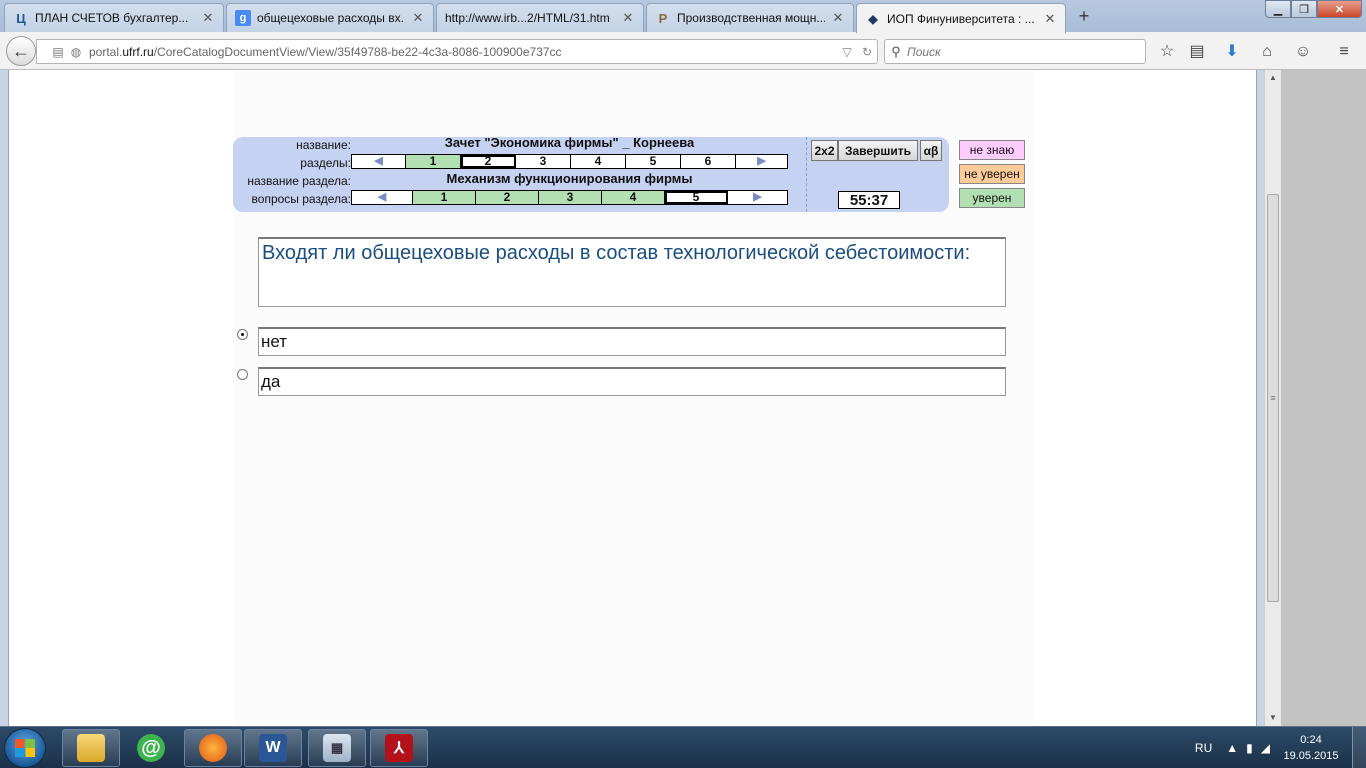 This screenshot has width=1366, height=768. I want to click on taskbar-word: W, so click(273, 748).